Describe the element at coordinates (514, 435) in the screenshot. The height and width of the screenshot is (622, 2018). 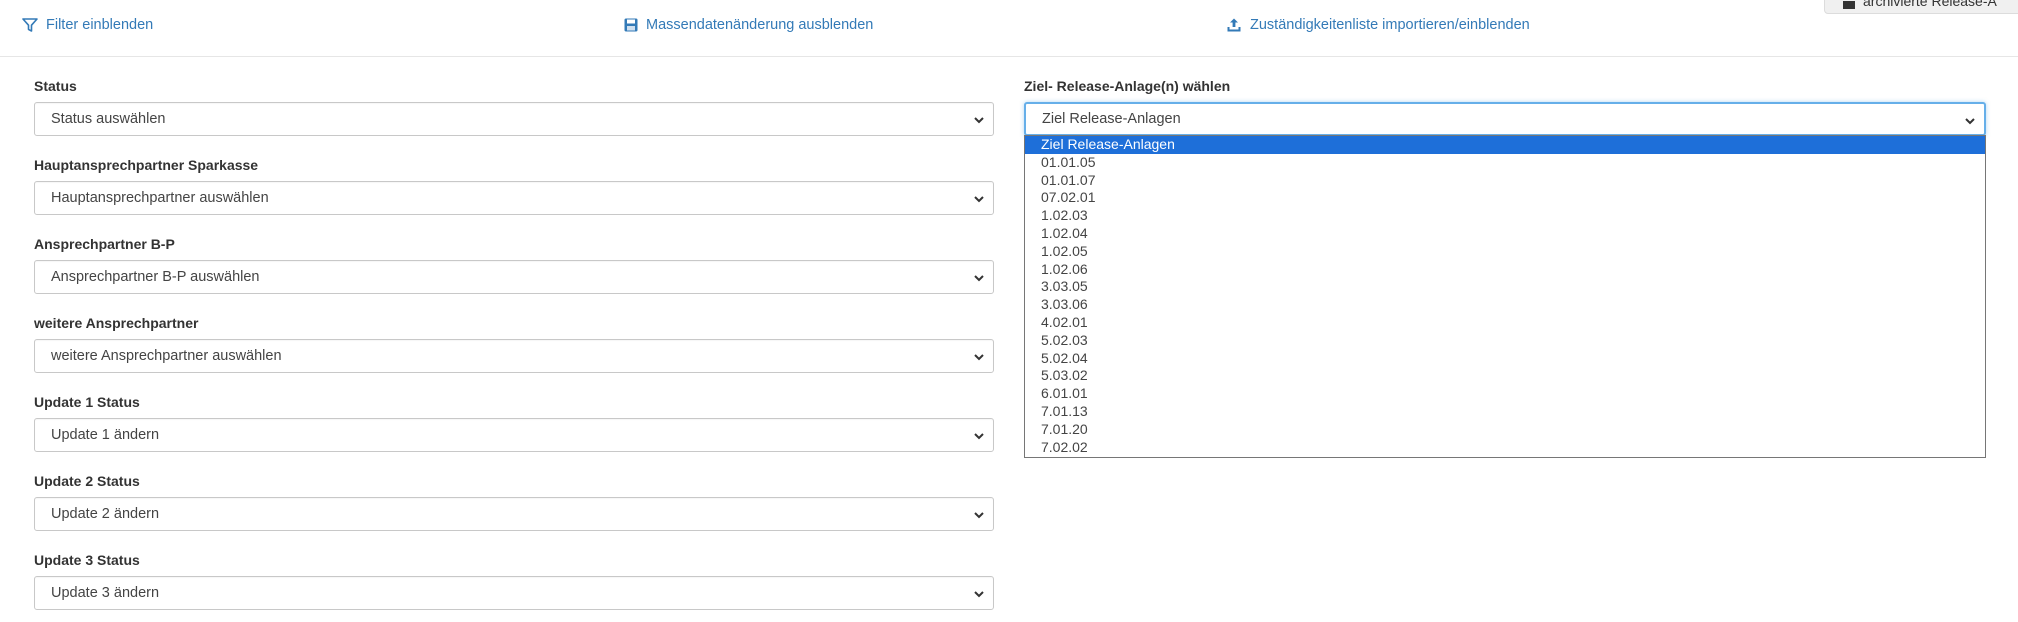
I see `update1-status-select: Update 1 ändern` at that location.